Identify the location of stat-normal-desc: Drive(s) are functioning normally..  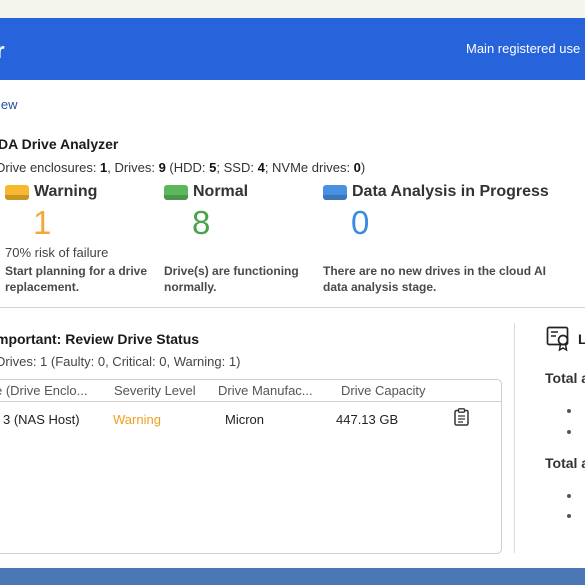
(231, 279).